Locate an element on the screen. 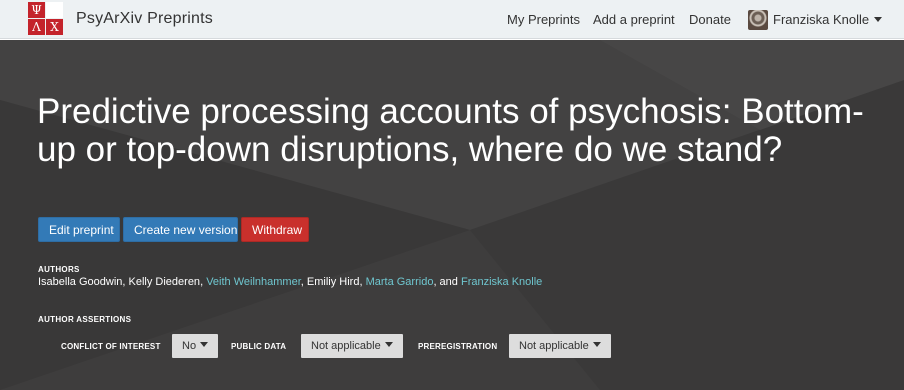 The image size is (904, 390). nav-my-preprints: My Preprints is located at coordinates (543, 19).